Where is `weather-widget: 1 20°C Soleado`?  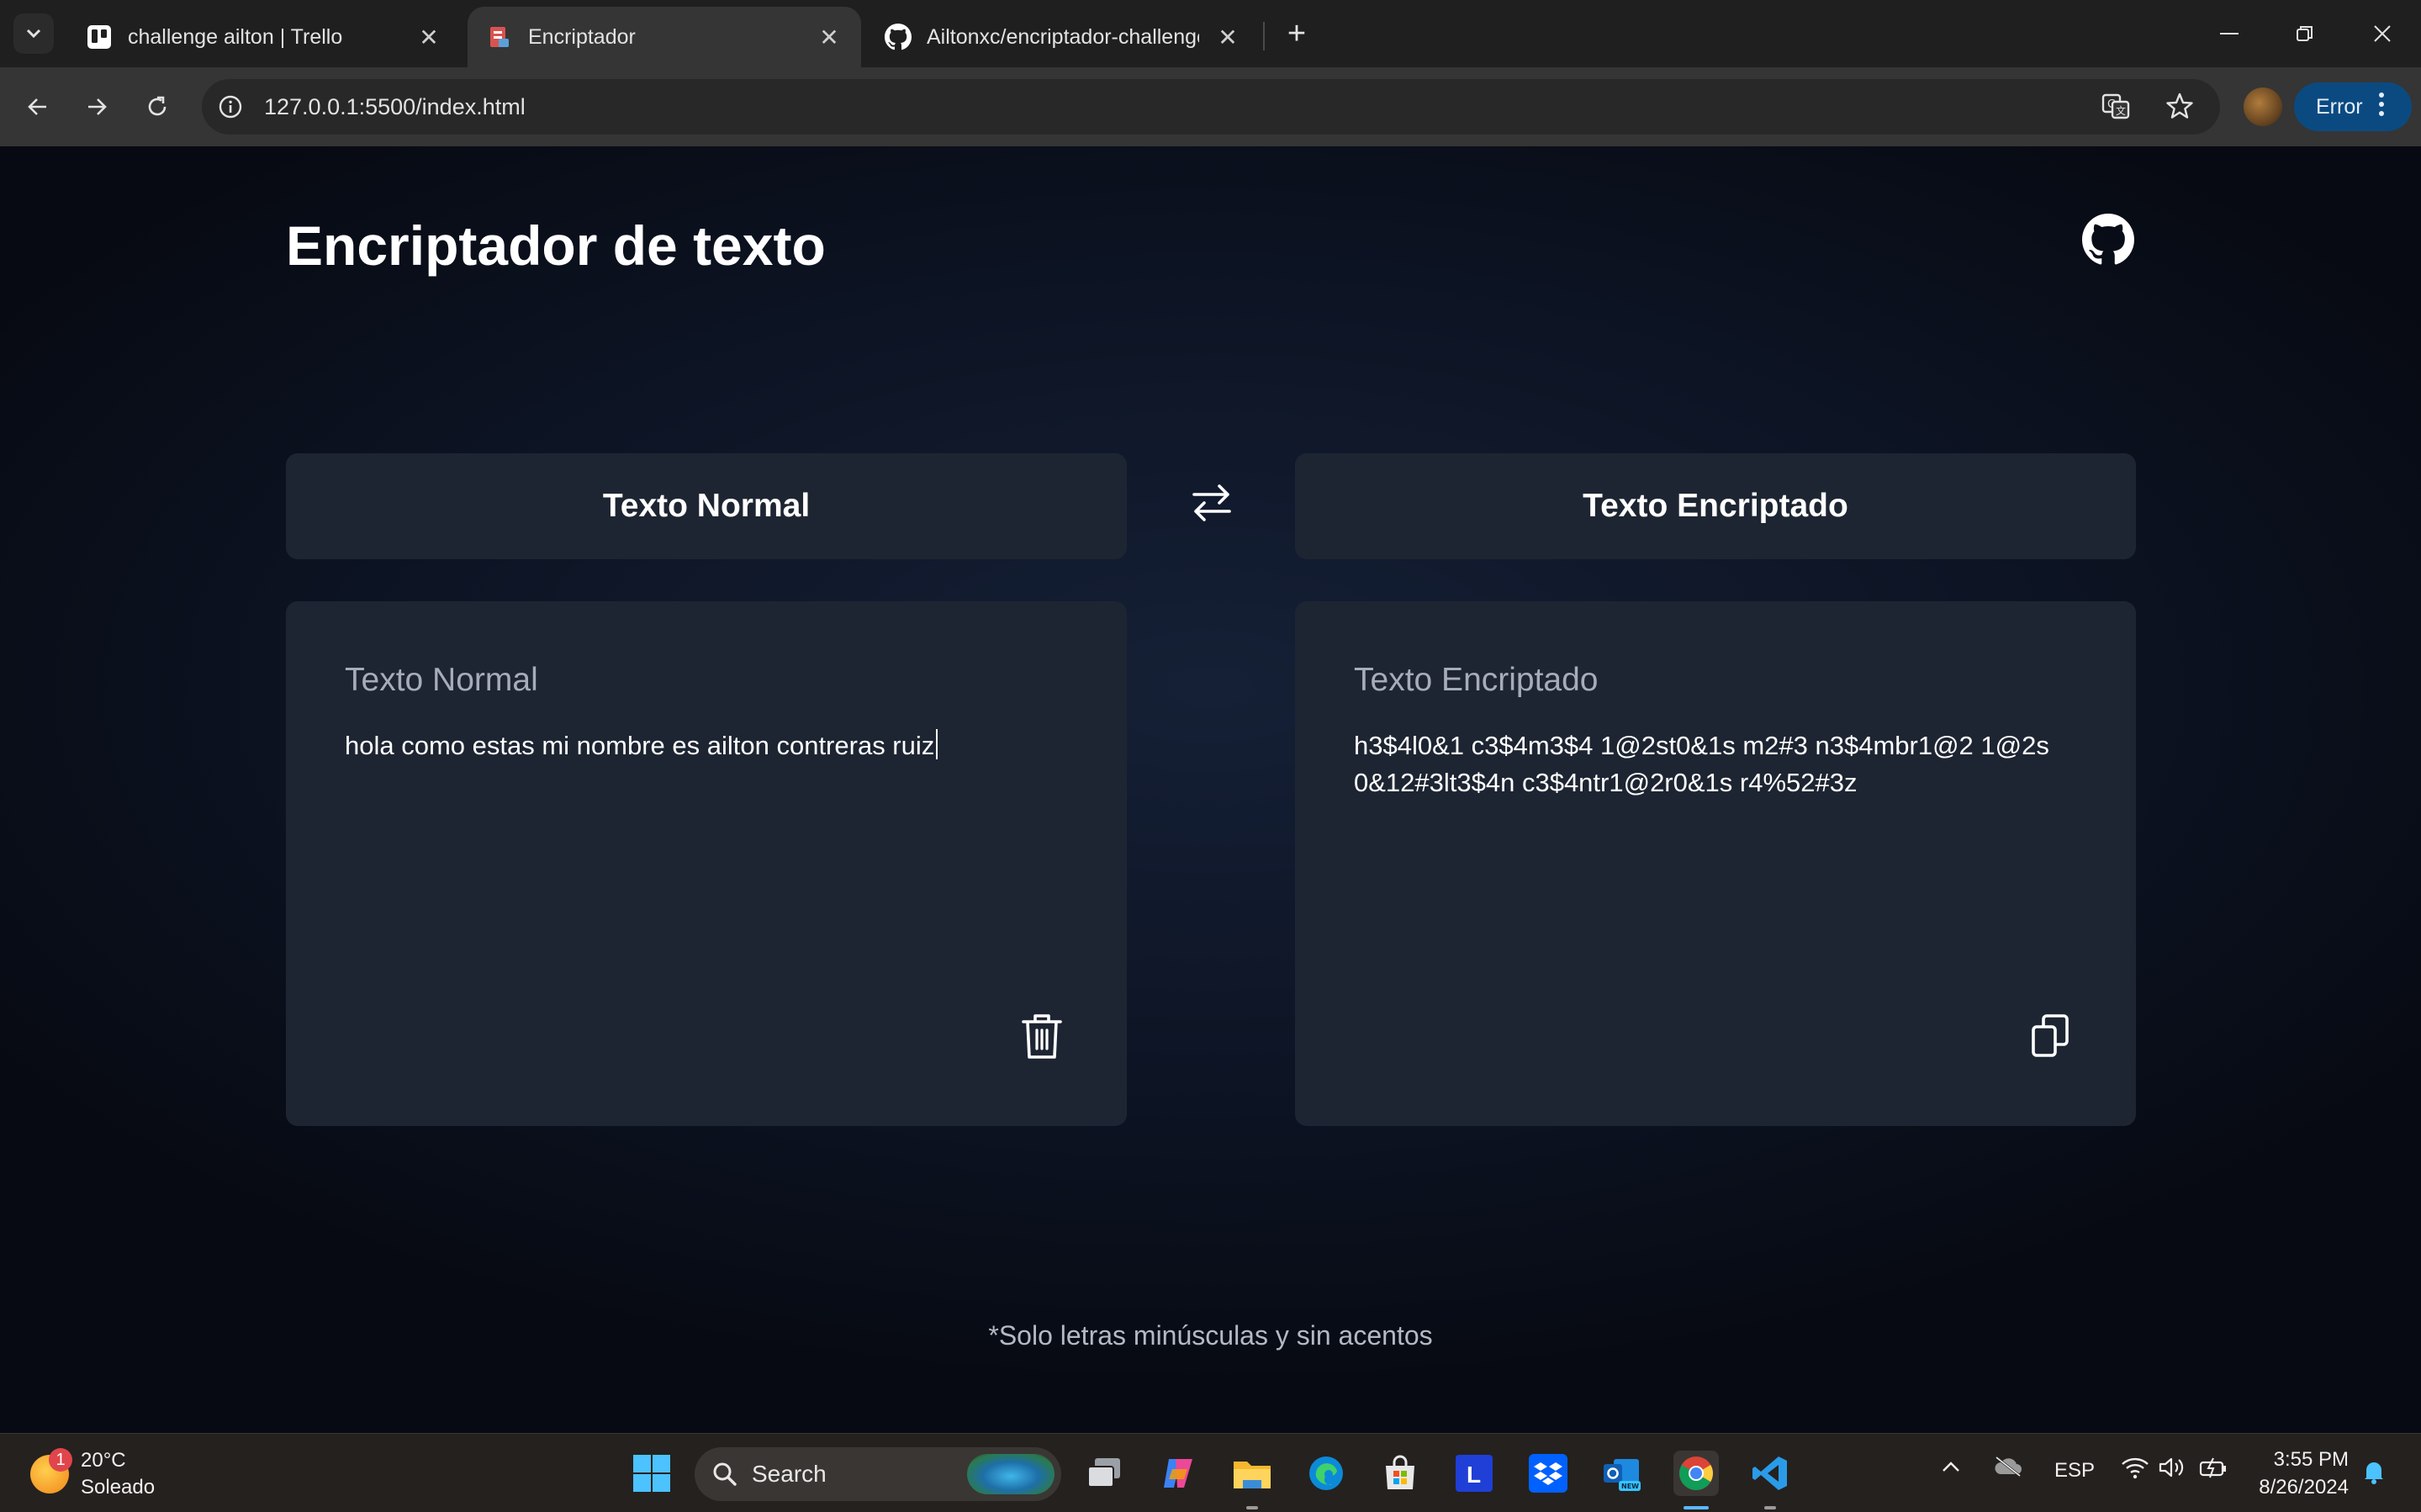
weather-widget: 1 20°C Soleado is located at coordinates (92, 1474).